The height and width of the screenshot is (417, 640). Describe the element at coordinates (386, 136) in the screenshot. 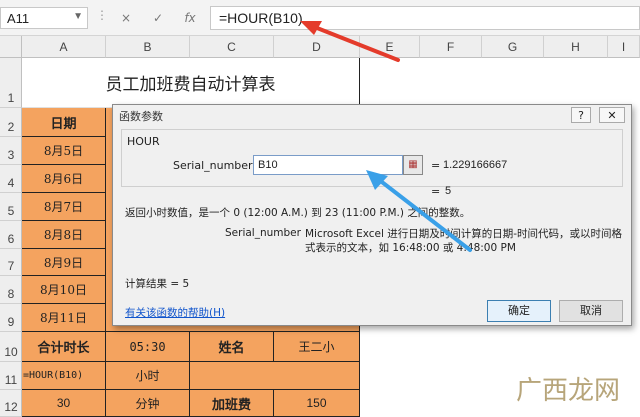

I see `annotation-arrows` at that location.